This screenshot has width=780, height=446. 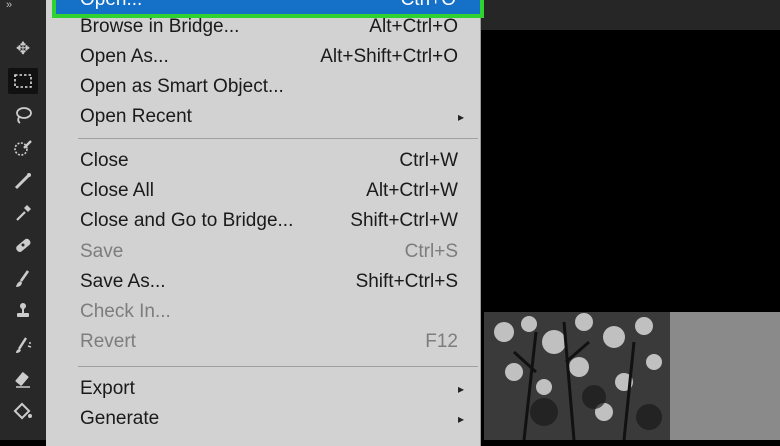 What do you see at coordinates (272, 117) in the screenshot?
I see `menu-item-open-recent: Open Recent ▸` at bounding box center [272, 117].